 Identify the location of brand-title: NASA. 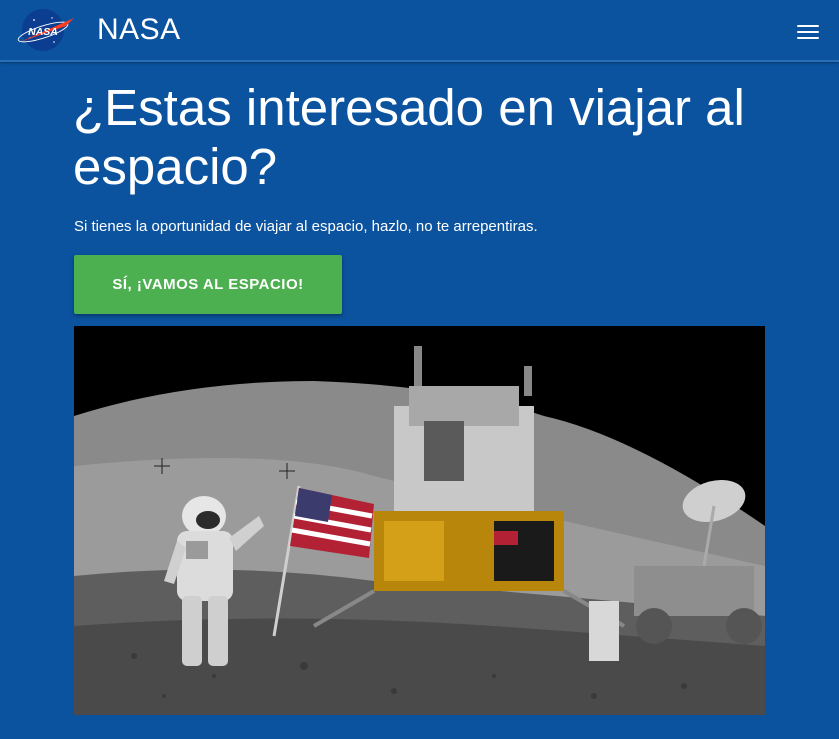
(139, 30).